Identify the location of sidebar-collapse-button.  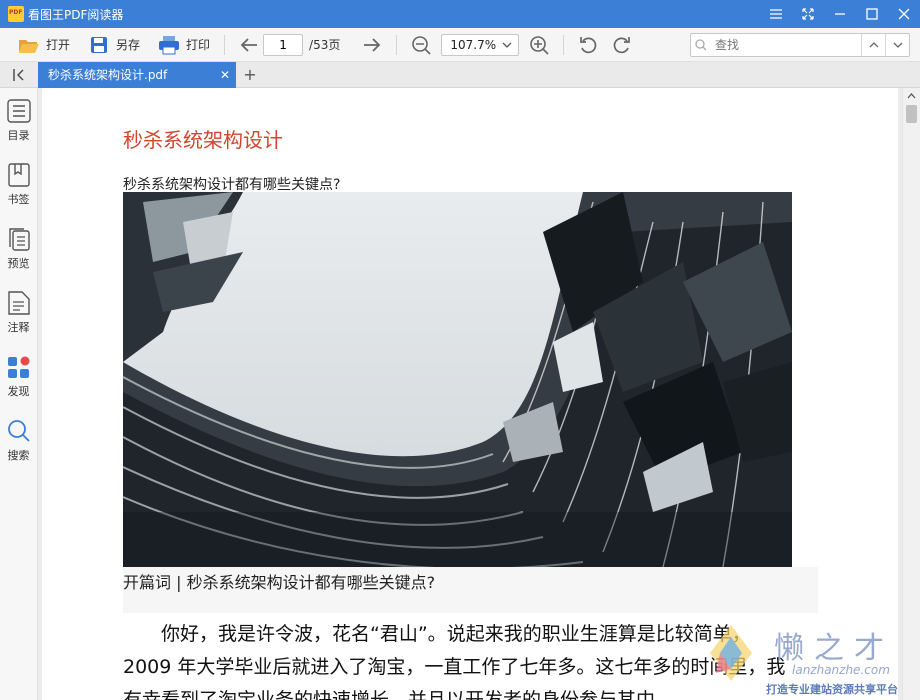
(19, 75).